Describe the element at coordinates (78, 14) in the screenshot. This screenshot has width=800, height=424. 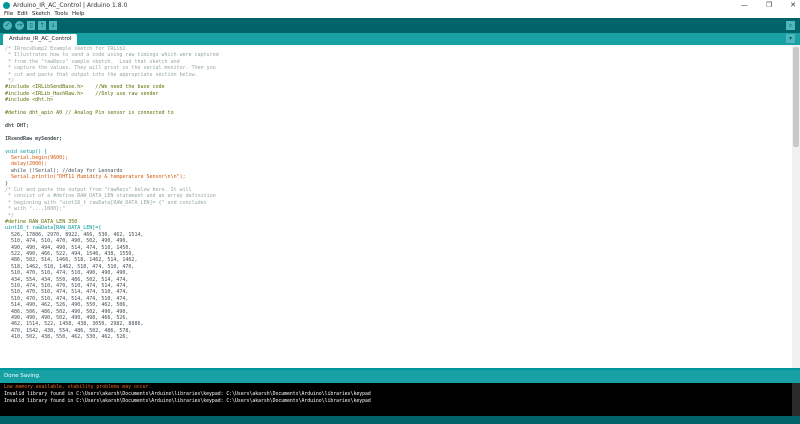
I see `menu-help: Help` at that location.